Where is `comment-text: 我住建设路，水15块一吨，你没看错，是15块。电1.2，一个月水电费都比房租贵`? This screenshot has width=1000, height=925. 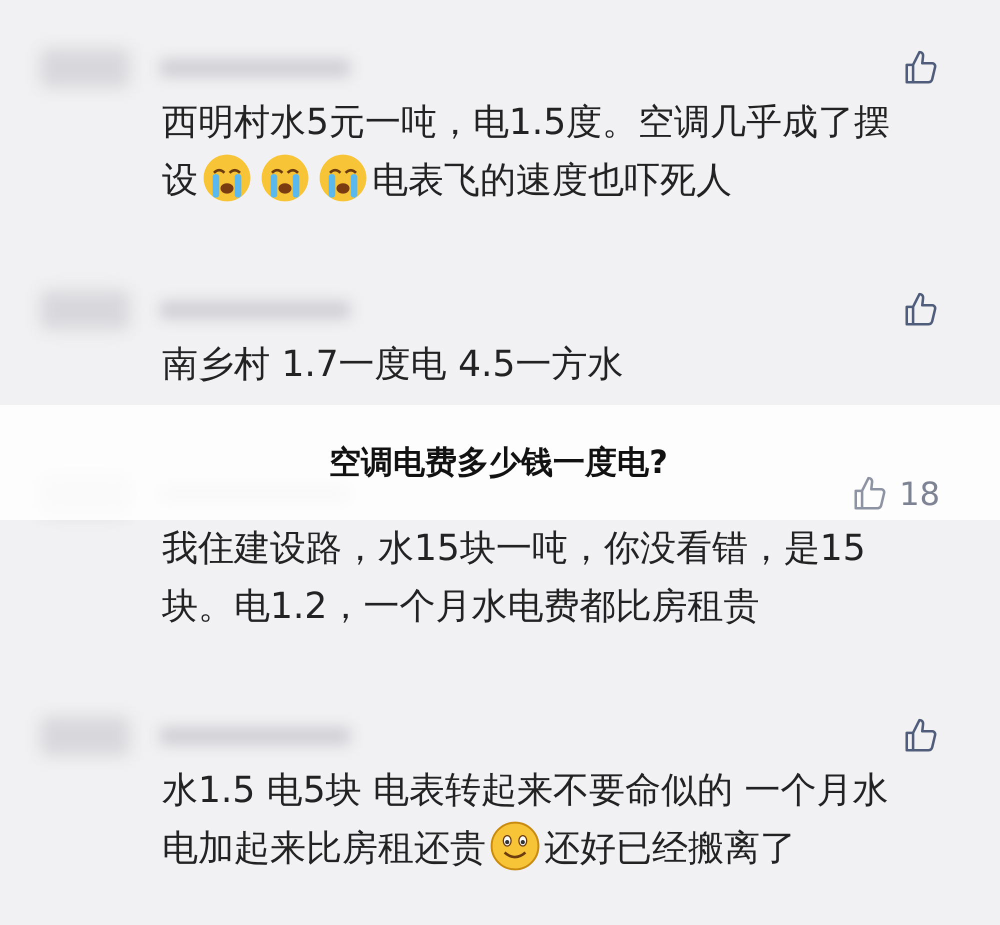 comment-text: 我住建设路，水15块一吨，你没看错，是15块。电1.2，一个月水电费都比房租贵 is located at coordinates (514, 578).